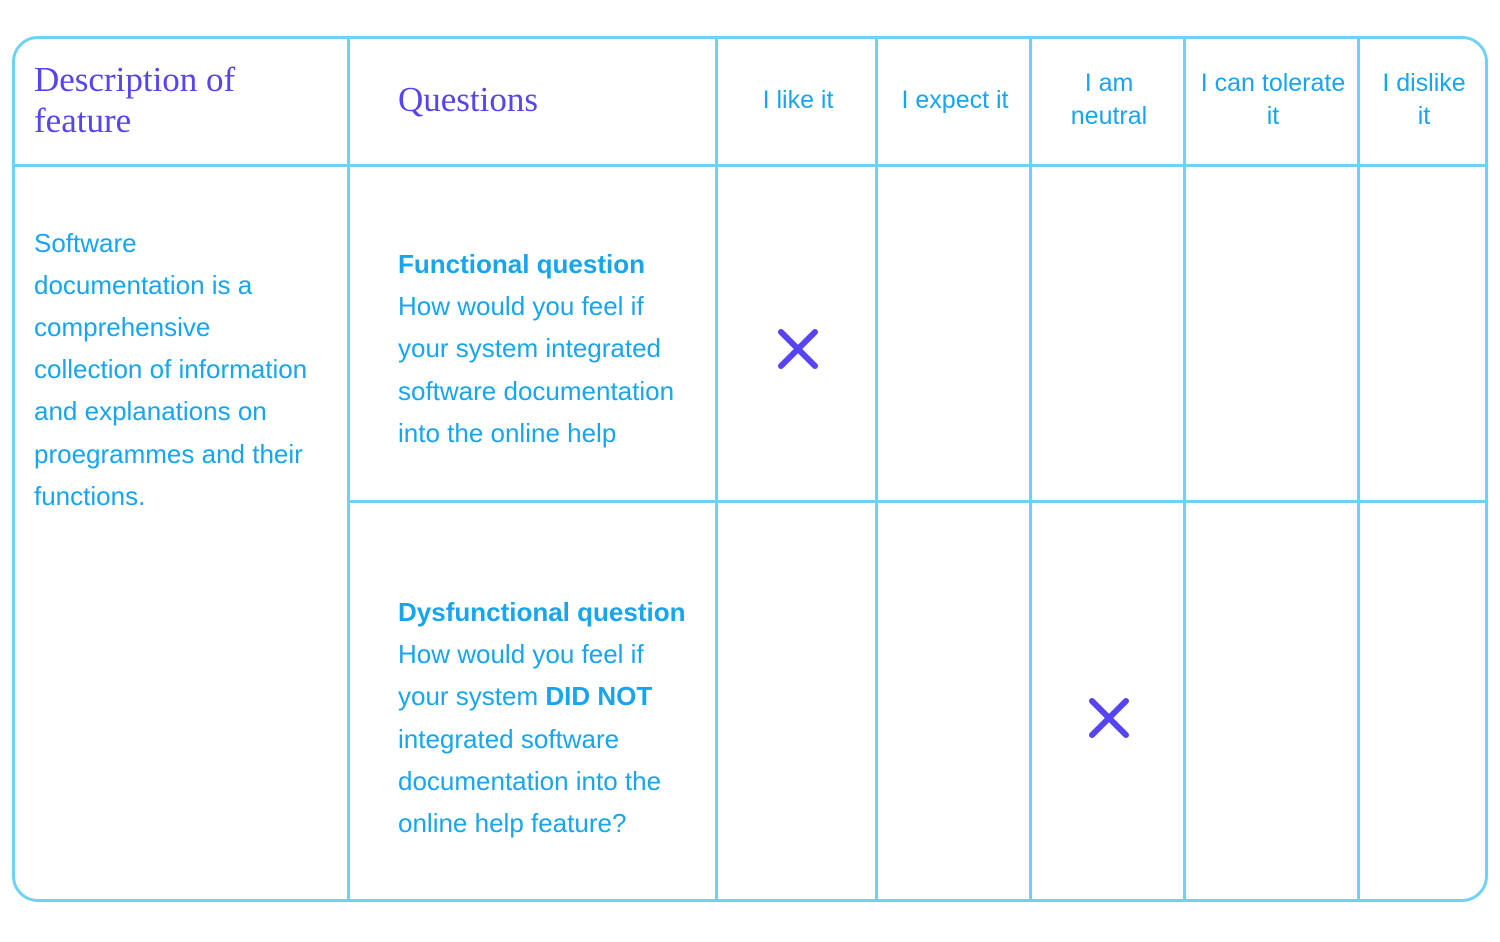  I want to click on column-header-i-can-tolerate-it: I can tolerate it, so click(1273, 100).